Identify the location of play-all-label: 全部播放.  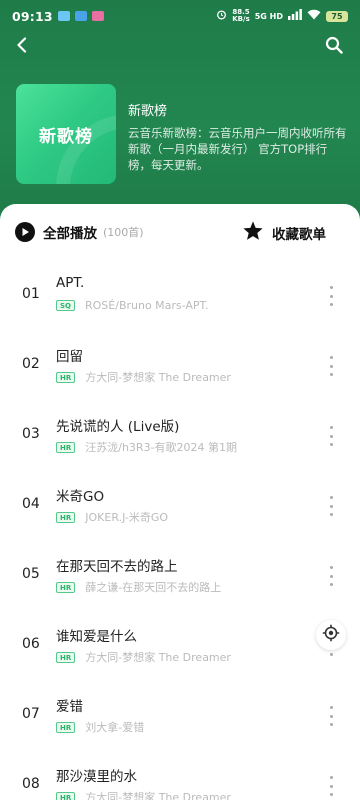
(70, 234).